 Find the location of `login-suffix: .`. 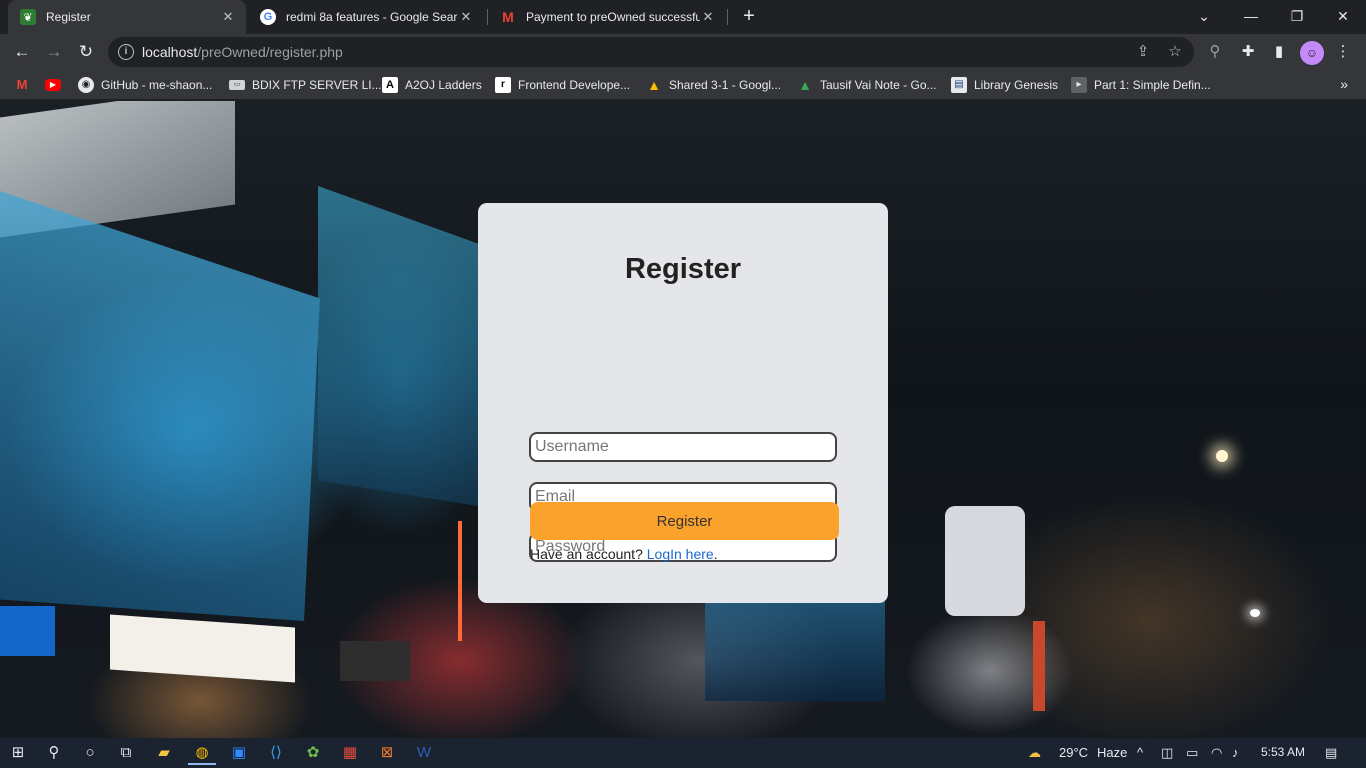

login-suffix: . is located at coordinates (715, 554).